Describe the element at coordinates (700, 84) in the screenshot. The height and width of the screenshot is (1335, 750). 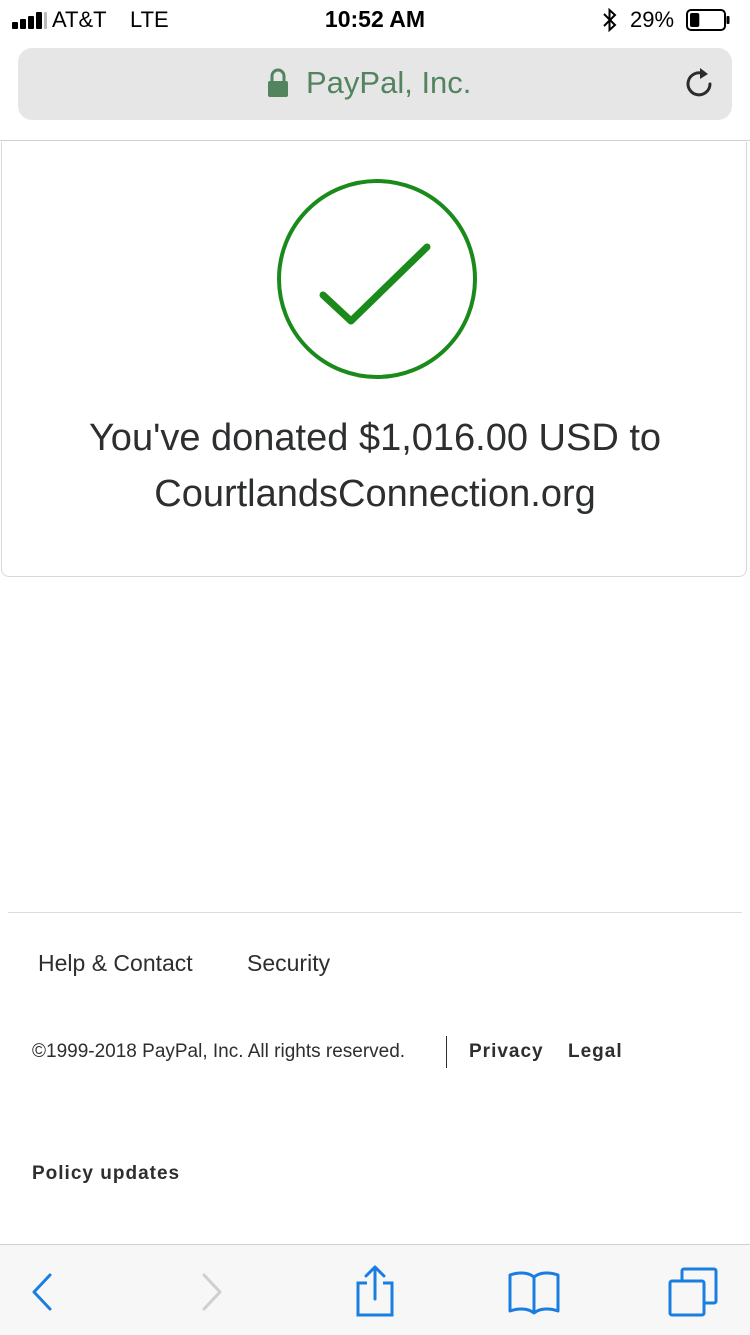
I see `reload-icon` at that location.